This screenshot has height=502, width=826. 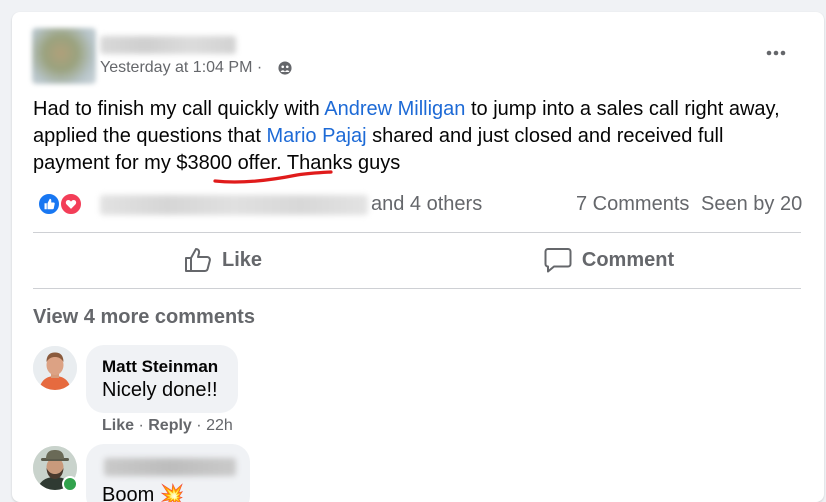 What do you see at coordinates (317, 136) in the screenshot?
I see `mention-mario-pajaj: Mario Pajaj` at bounding box center [317, 136].